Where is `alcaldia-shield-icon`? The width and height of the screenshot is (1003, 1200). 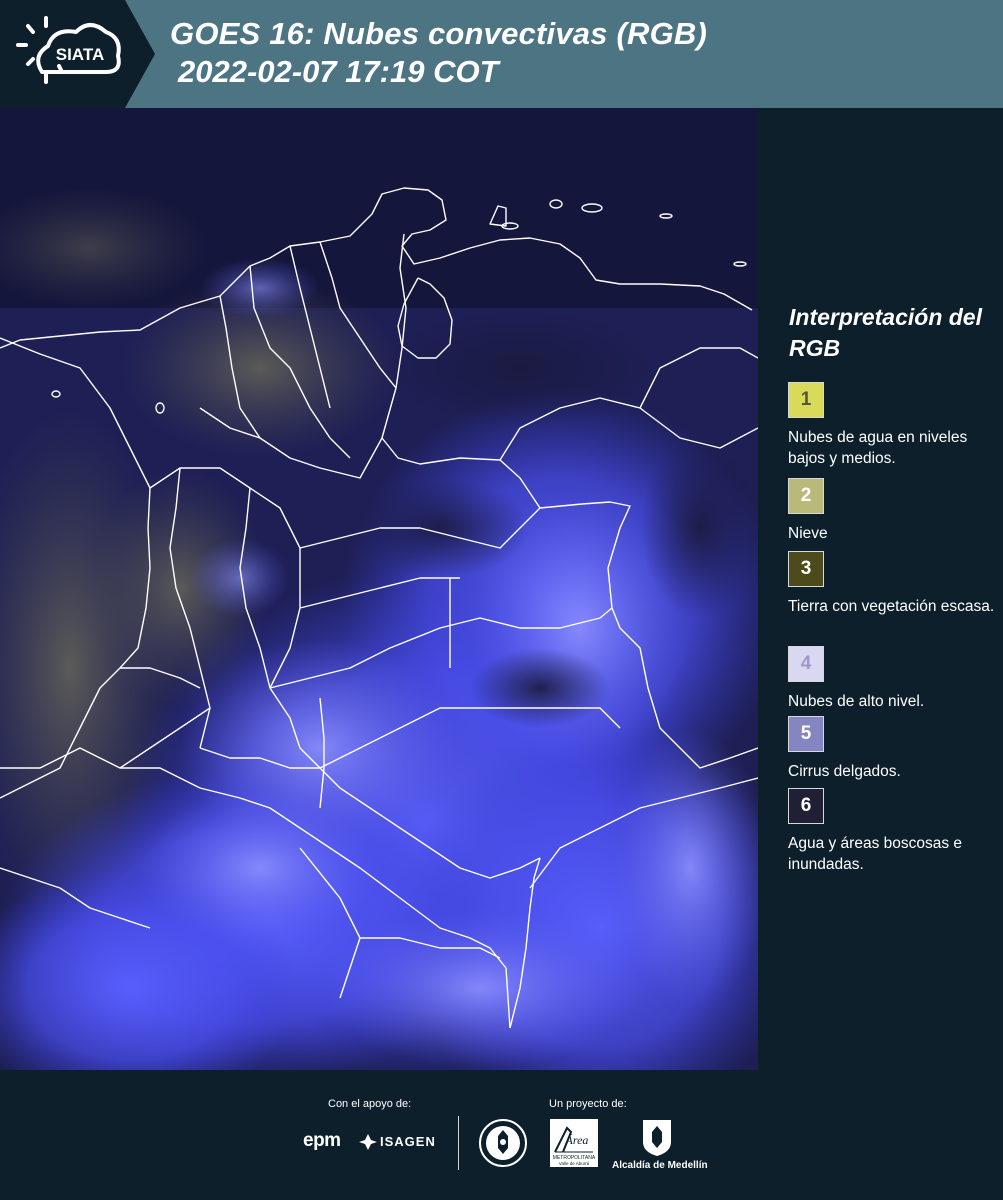 alcaldia-shield-icon is located at coordinates (657, 1138).